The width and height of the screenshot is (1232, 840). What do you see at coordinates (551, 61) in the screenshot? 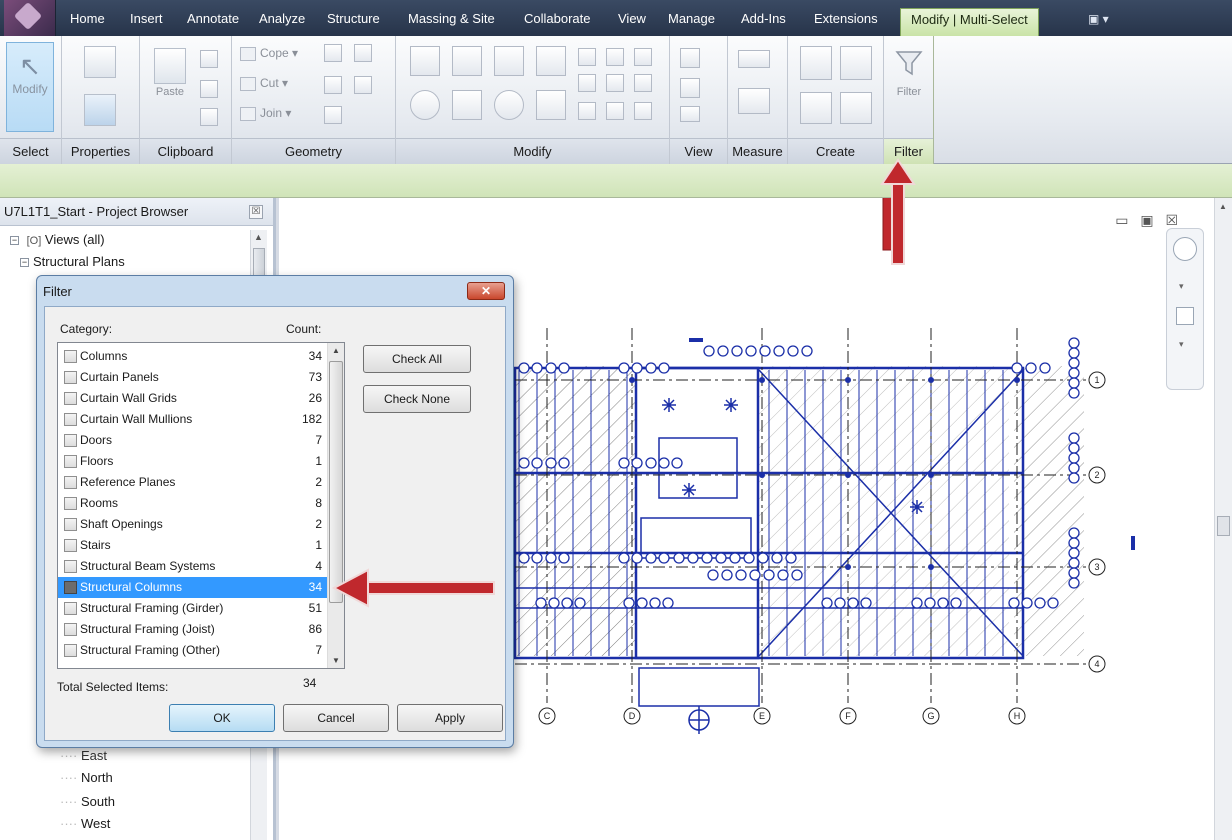
I see `mirror-draw-icon` at bounding box center [551, 61].